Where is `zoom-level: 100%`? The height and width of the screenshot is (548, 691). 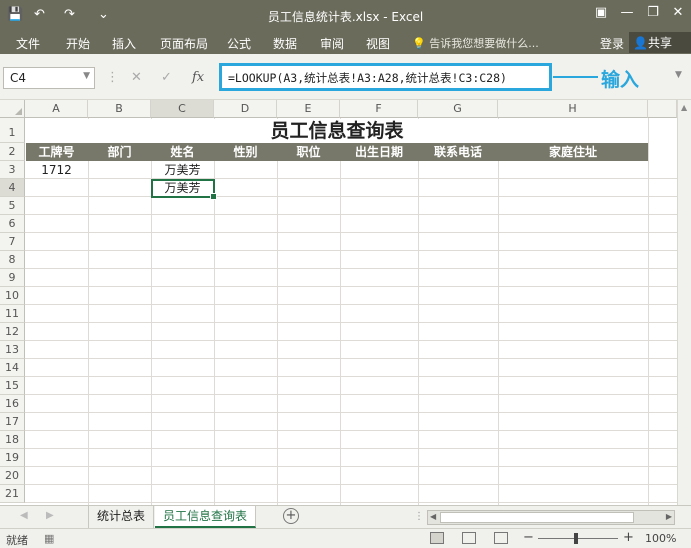
zoom-level: 100% is located at coordinates (660, 538).